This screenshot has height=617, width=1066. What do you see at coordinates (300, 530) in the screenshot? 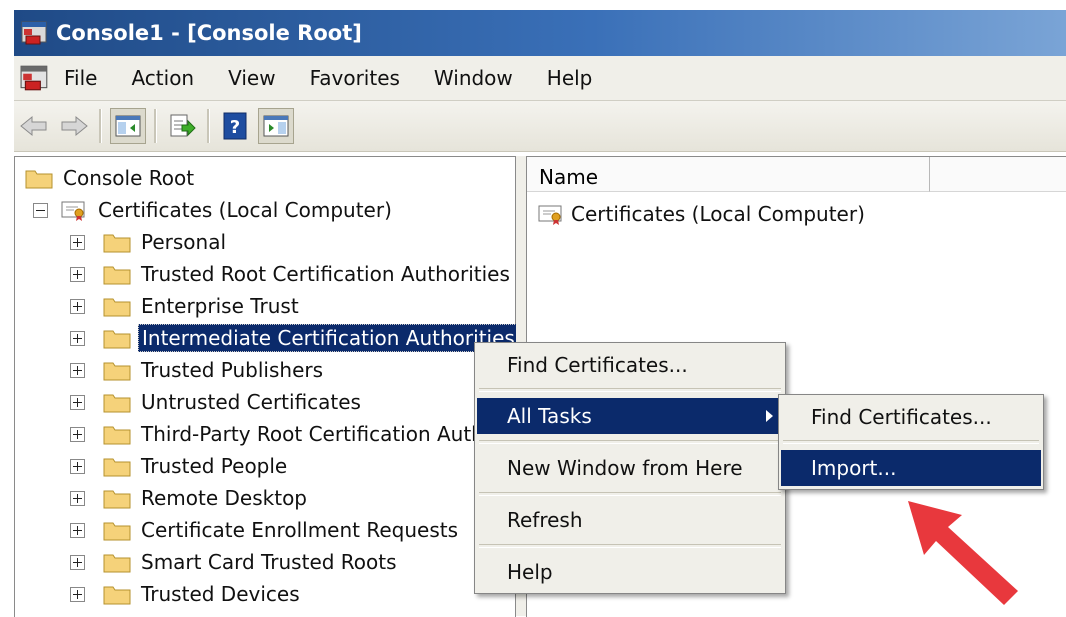
I see `tree-label: Certificate Enrollment Requests` at bounding box center [300, 530].